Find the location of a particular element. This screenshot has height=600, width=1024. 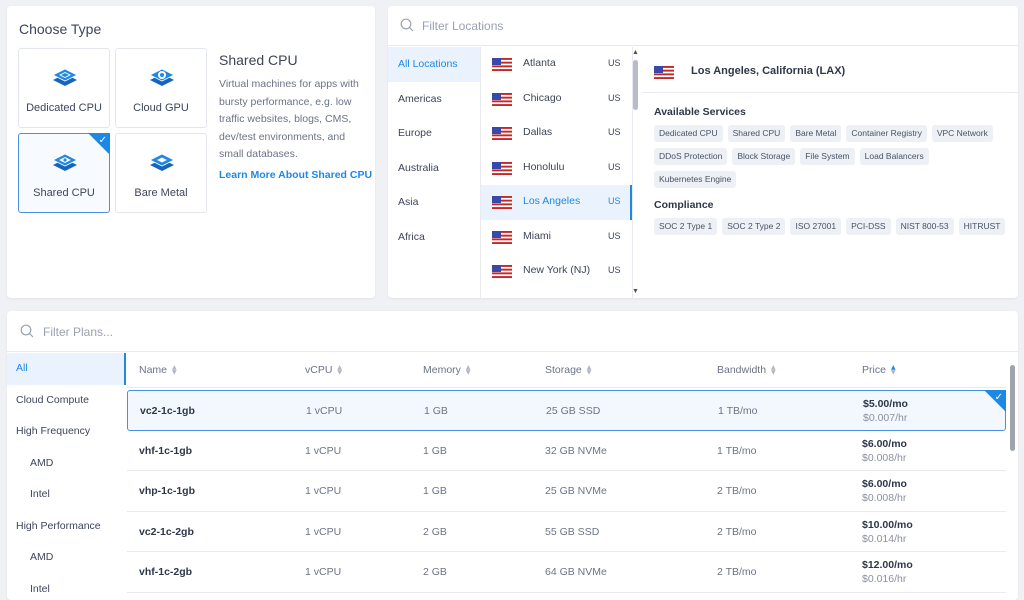

location-filter-input is located at coordinates (572, 26).